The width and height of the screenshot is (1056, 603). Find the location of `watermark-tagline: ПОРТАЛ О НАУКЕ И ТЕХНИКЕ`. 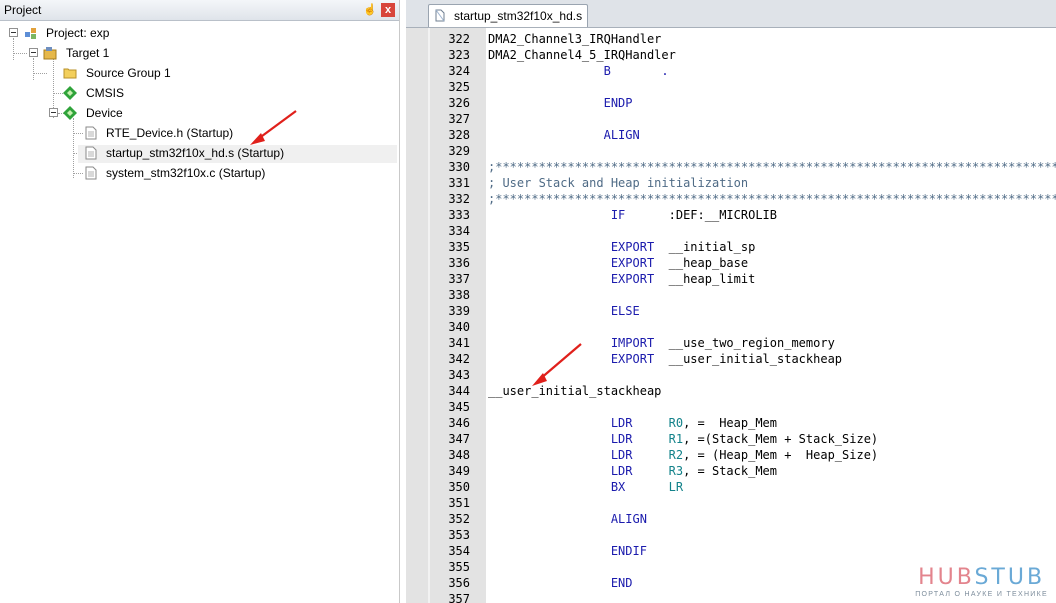

watermark-tagline: ПОРТАЛ О НАУКЕ И ТЕХНИКЕ is located at coordinates (981, 594).